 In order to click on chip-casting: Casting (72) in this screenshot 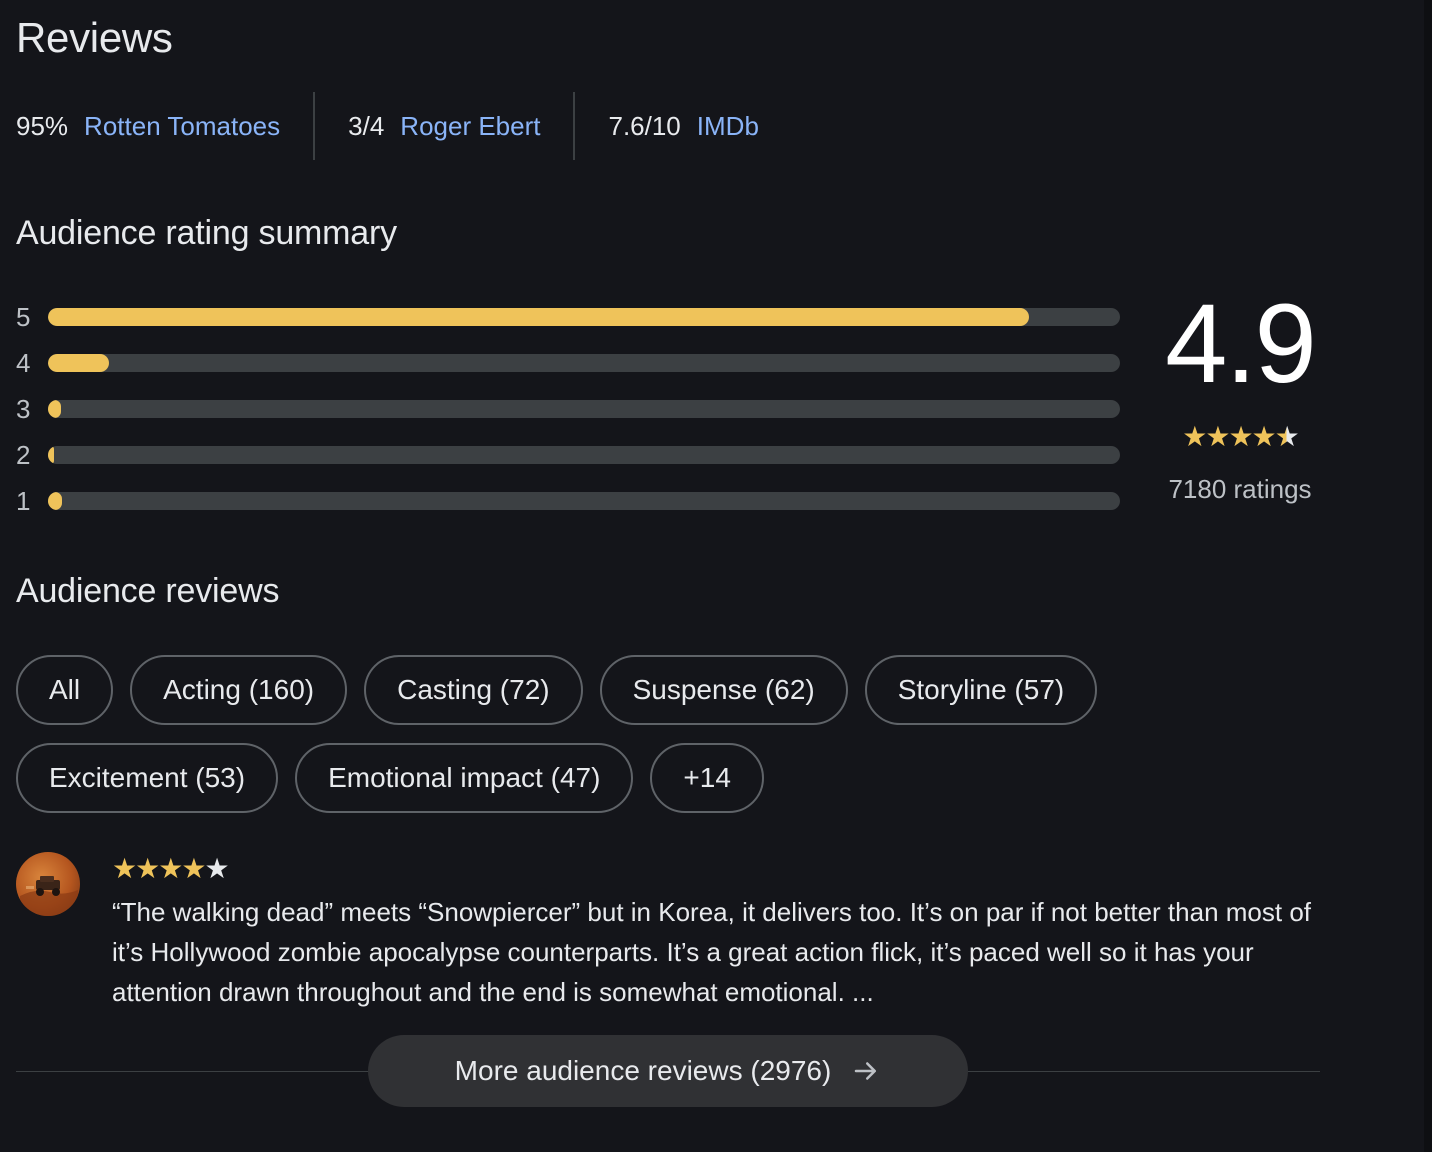, I will do `click(473, 690)`.